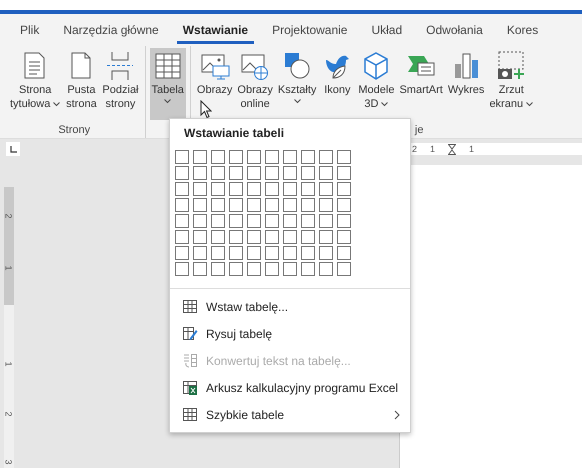 The width and height of the screenshot is (582, 468). Describe the element at coordinates (190, 388) in the screenshot. I see `spreadsheet-icon` at that location.